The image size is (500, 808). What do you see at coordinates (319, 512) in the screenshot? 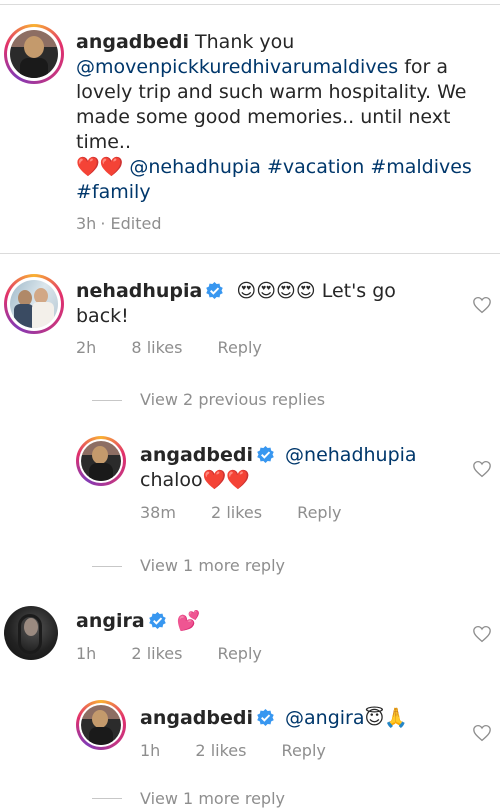
I see `reply-angadbedi-reply-button: Reply` at bounding box center [319, 512].